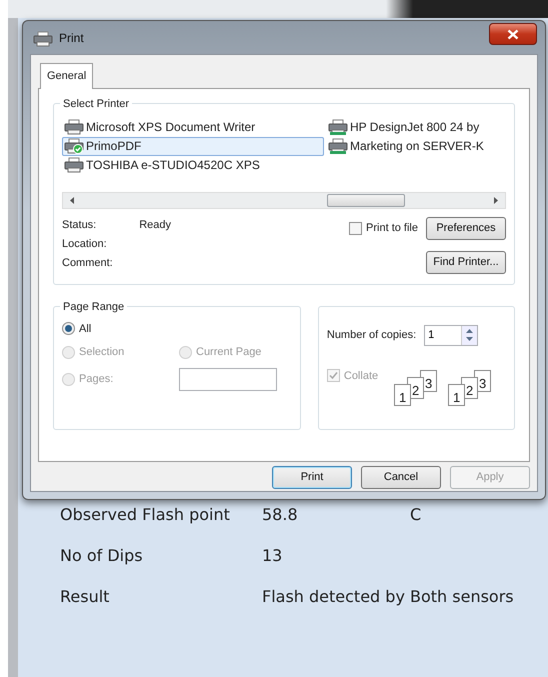 The image size is (548, 677). What do you see at coordinates (284, 200) in the screenshot?
I see `horizontal-scrollbar` at bounding box center [284, 200].